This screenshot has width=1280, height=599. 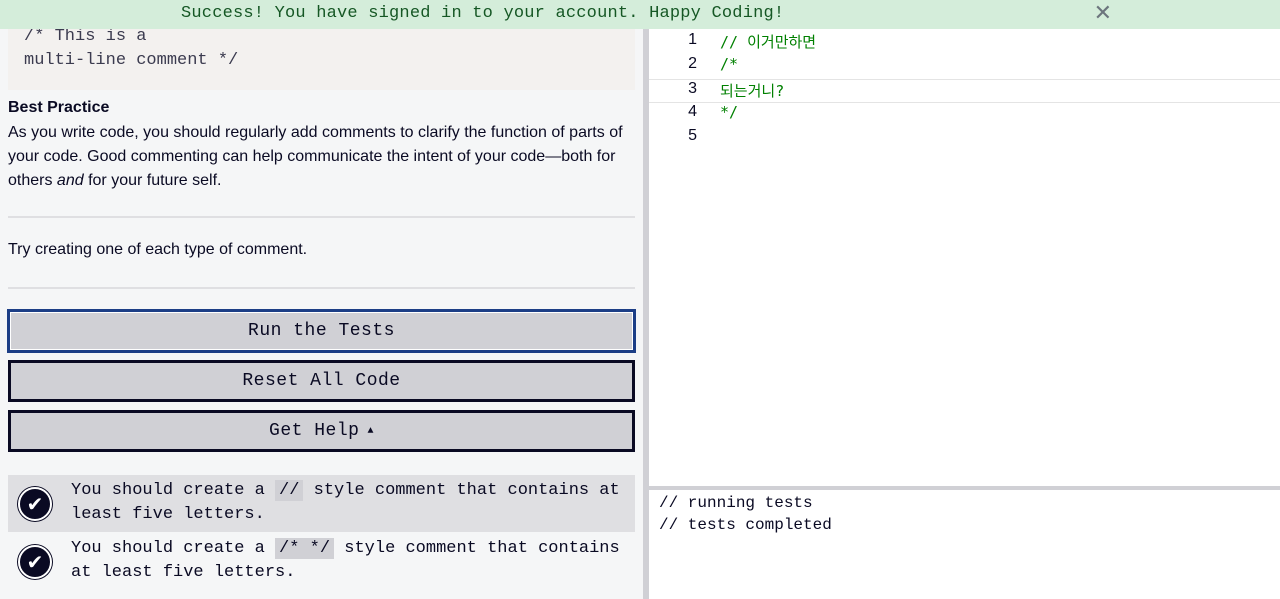 What do you see at coordinates (370, 431) in the screenshot?
I see `caret-up-icon: ▲` at bounding box center [370, 431].